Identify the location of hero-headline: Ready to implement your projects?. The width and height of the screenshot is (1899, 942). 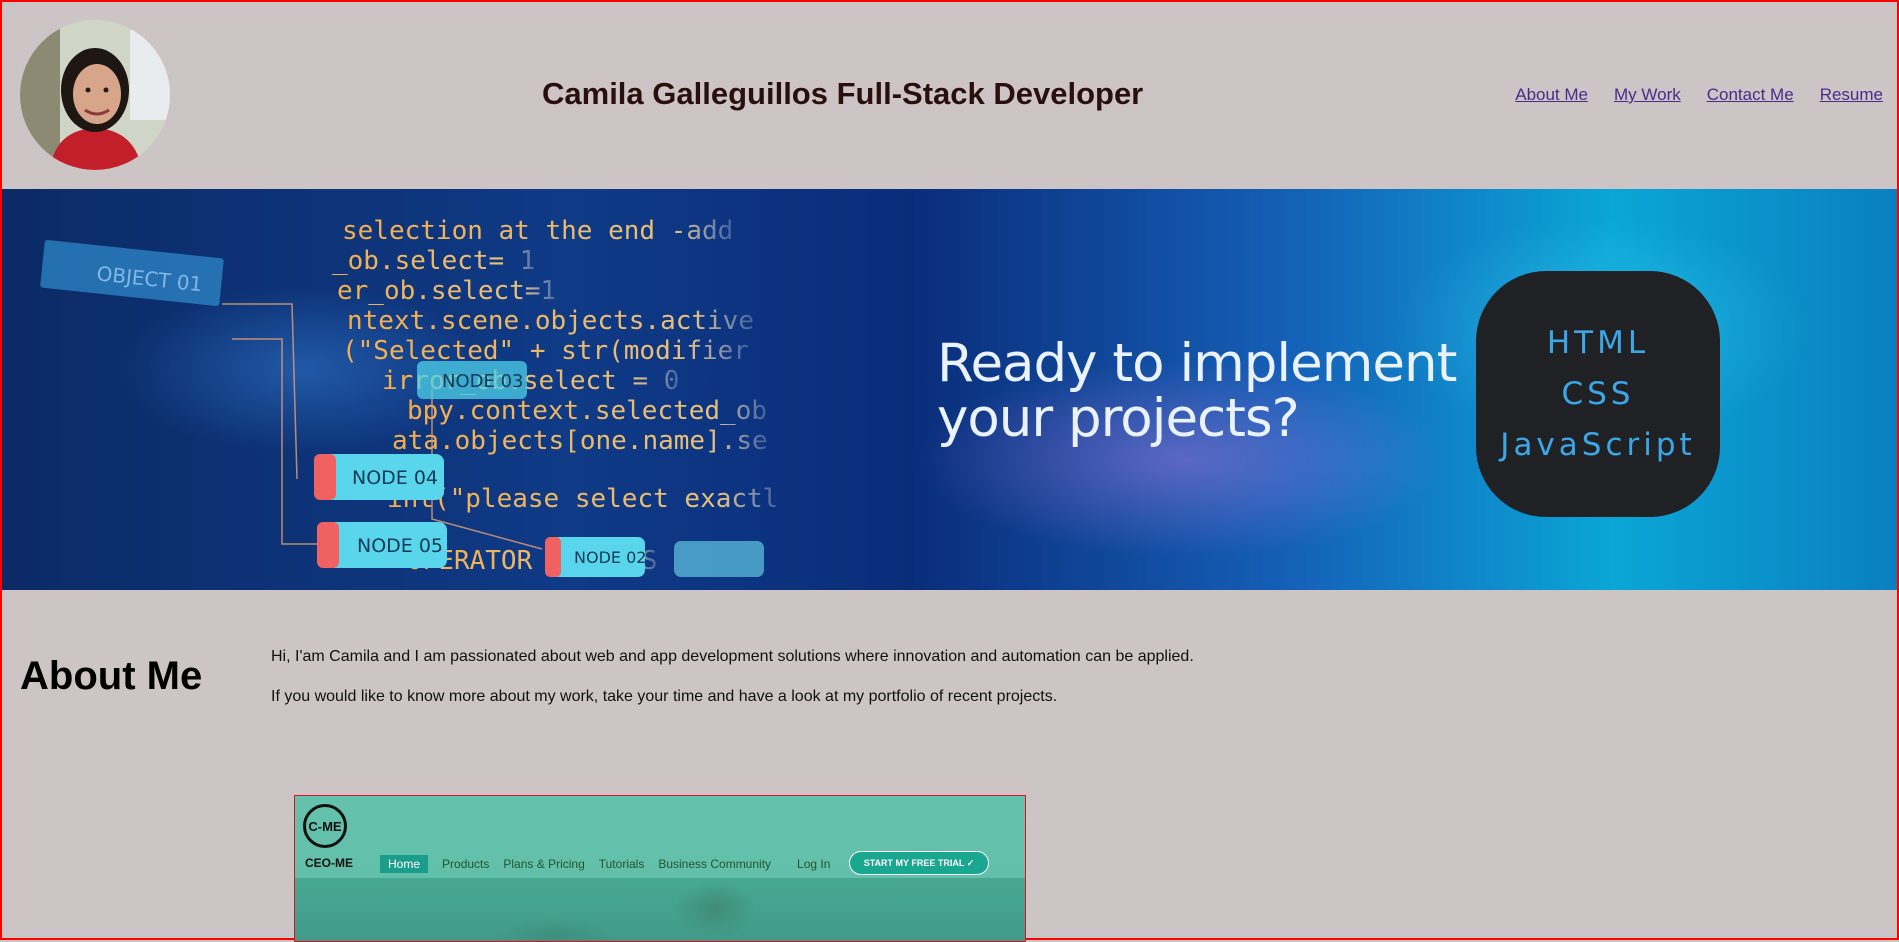
(1197, 391).